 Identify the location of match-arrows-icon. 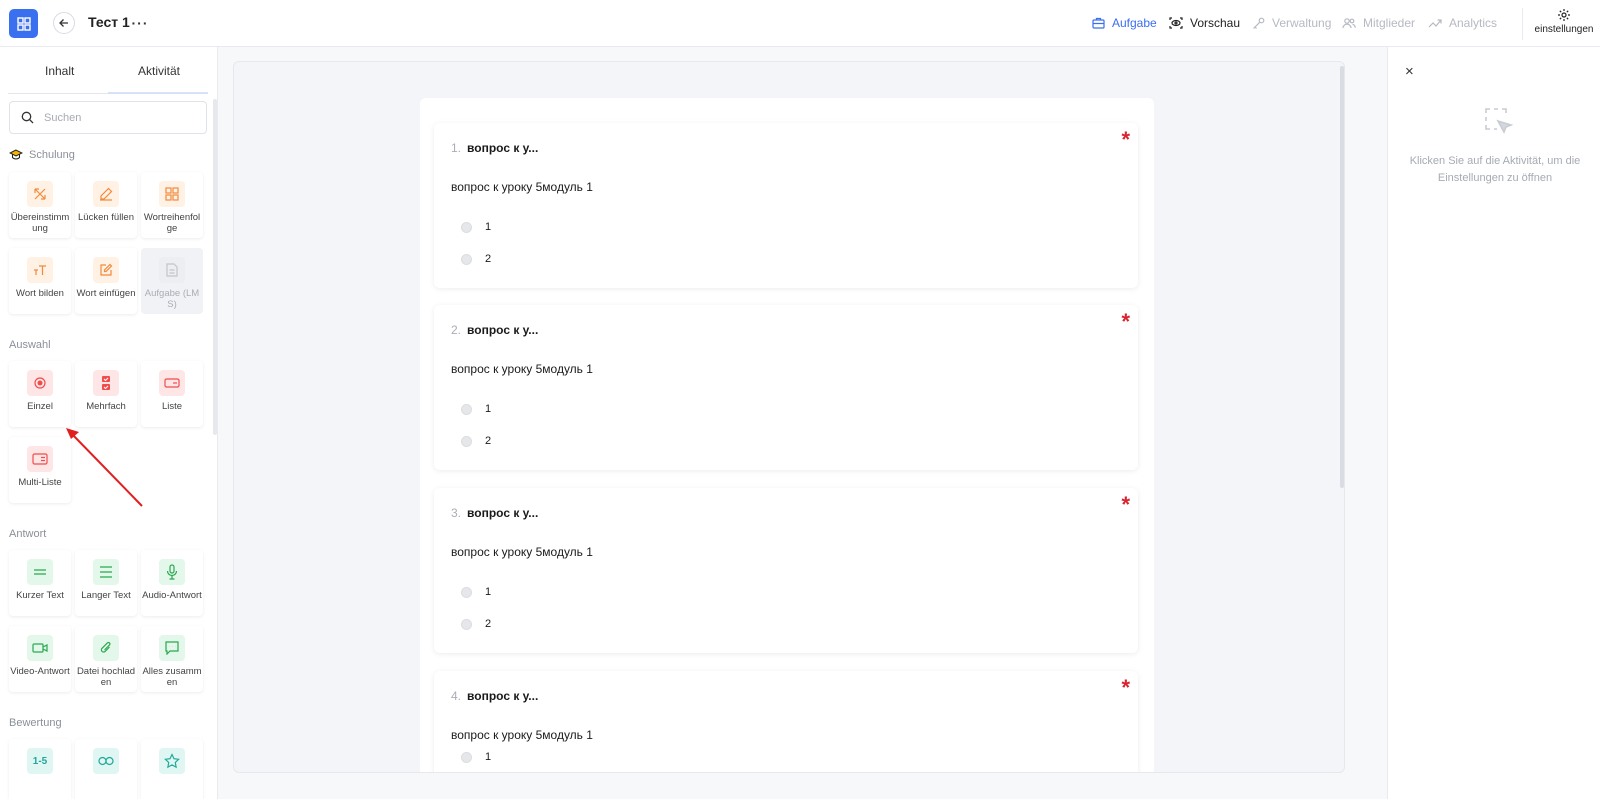
(40, 194).